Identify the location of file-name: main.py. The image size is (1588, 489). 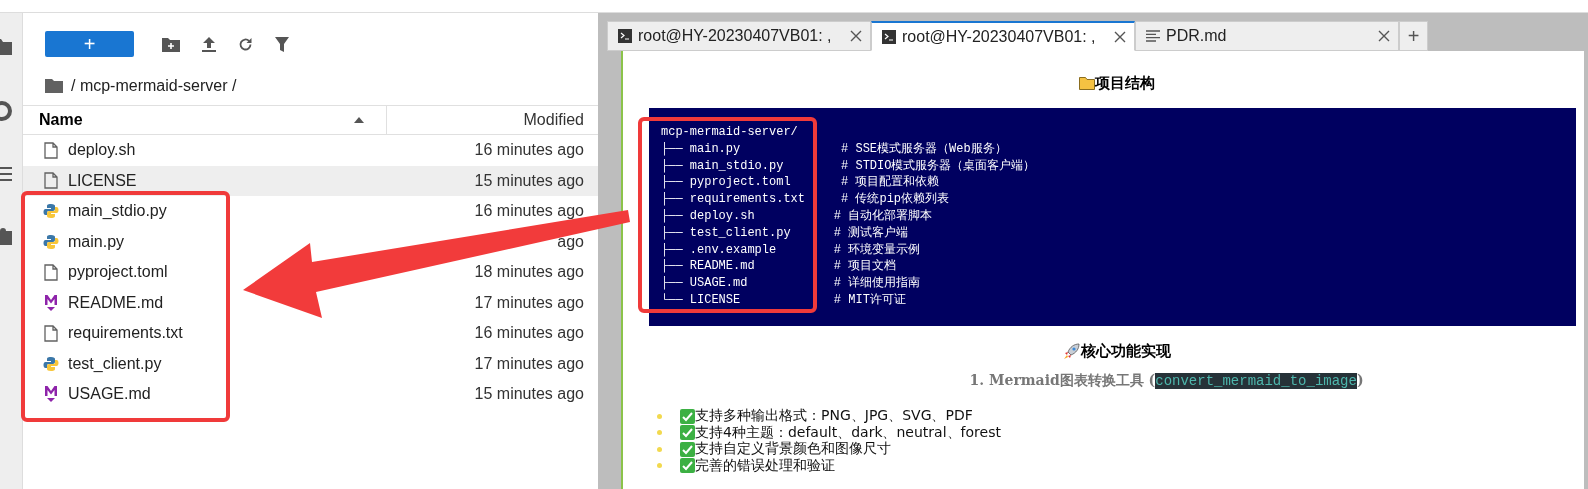
(97, 241).